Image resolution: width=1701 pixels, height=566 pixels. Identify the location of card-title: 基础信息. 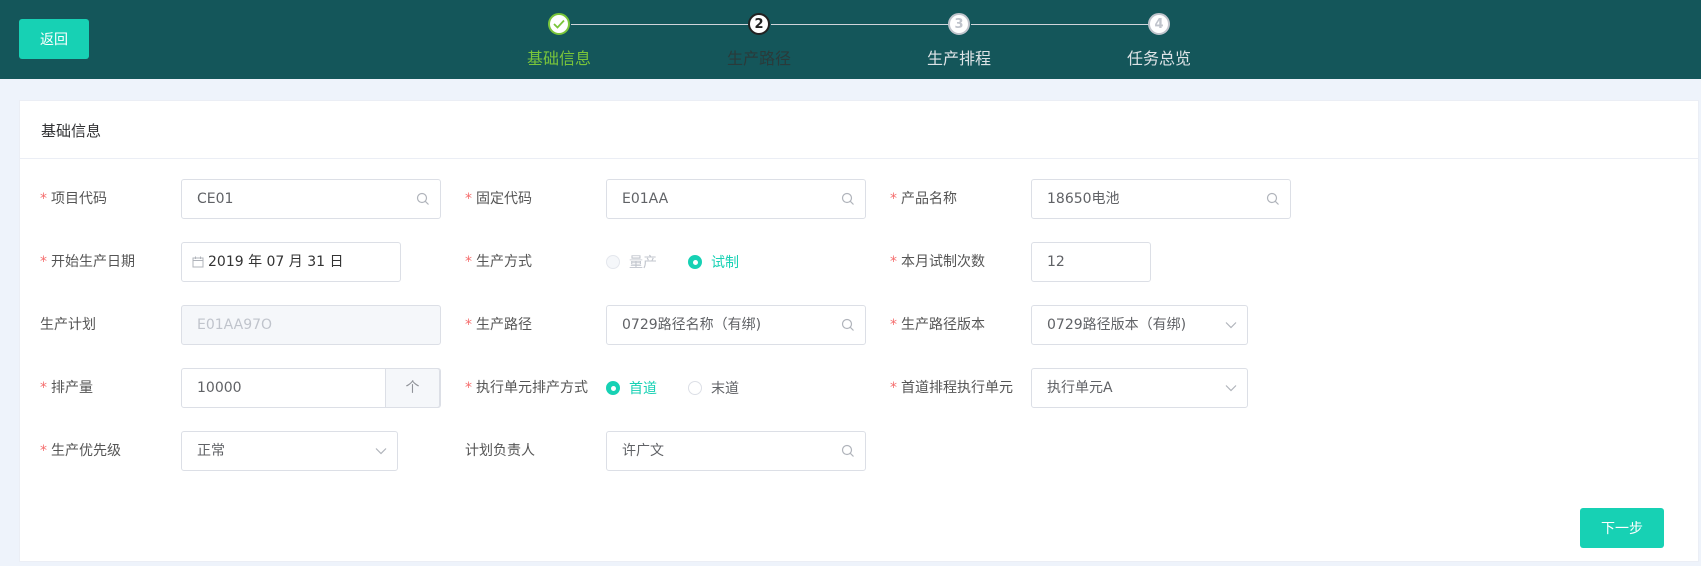
(71, 131).